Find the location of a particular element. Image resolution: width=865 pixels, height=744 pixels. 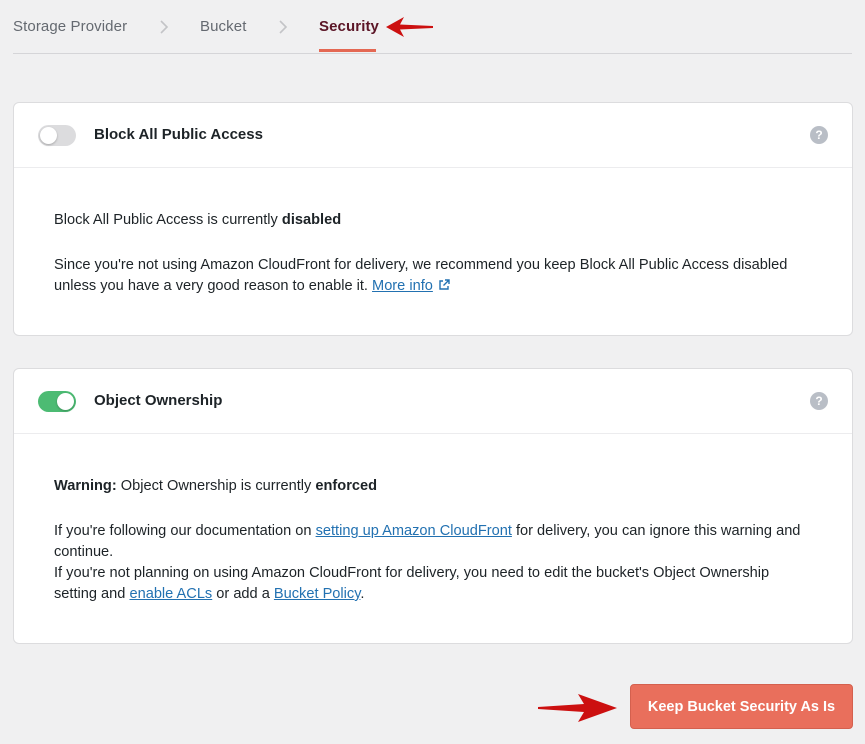

public-access-status-value: disabled is located at coordinates (311, 220).